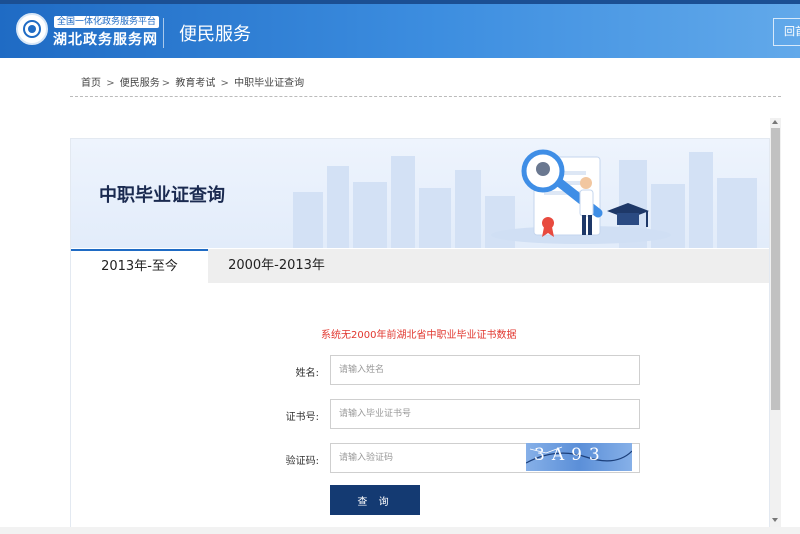  What do you see at coordinates (400, 530) in the screenshot?
I see `bottom-edge` at bounding box center [400, 530].